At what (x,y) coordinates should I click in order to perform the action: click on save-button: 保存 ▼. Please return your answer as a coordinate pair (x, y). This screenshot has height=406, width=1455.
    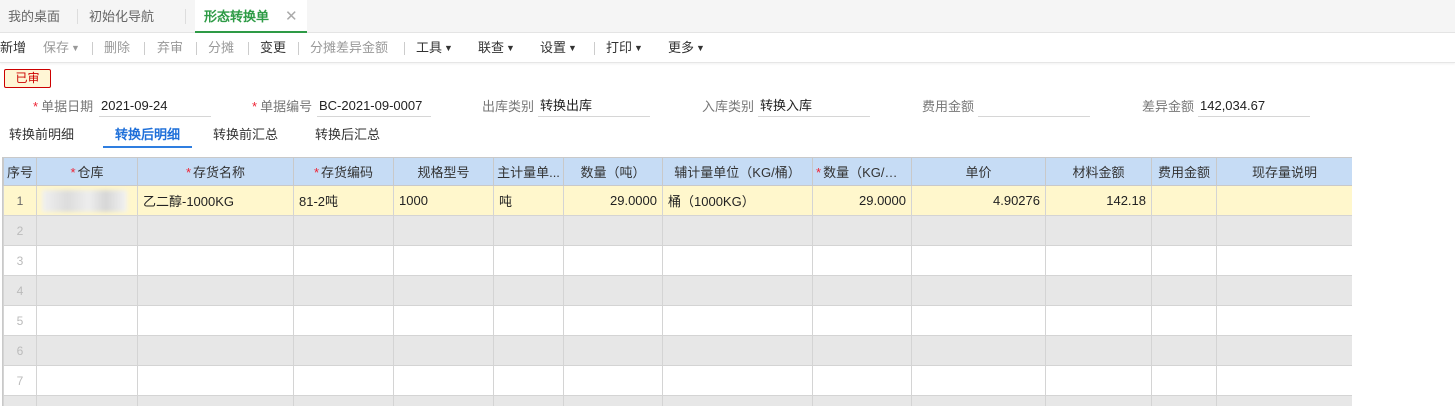
    Looking at the image, I should click on (61, 48).